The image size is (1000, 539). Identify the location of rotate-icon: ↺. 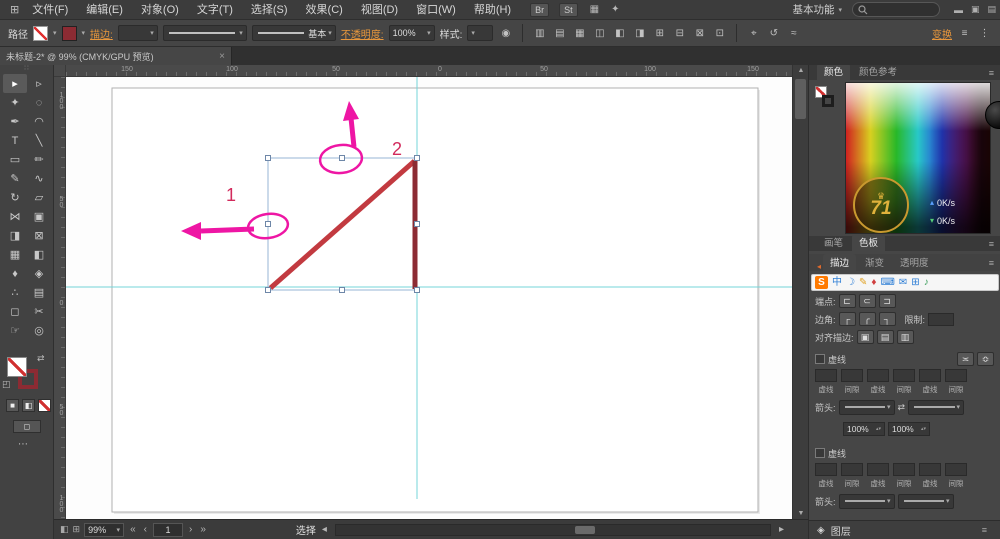
(773, 33).